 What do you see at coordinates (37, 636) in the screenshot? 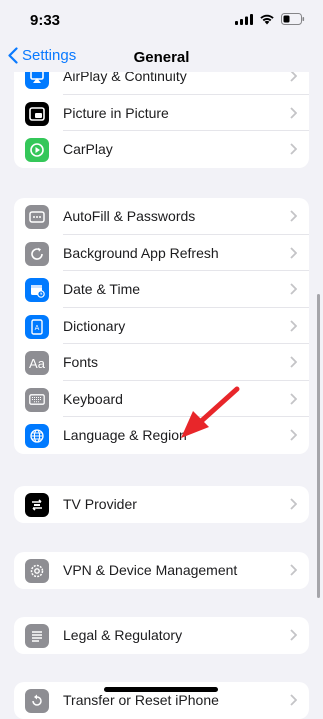
I see `document-icon` at bounding box center [37, 636].